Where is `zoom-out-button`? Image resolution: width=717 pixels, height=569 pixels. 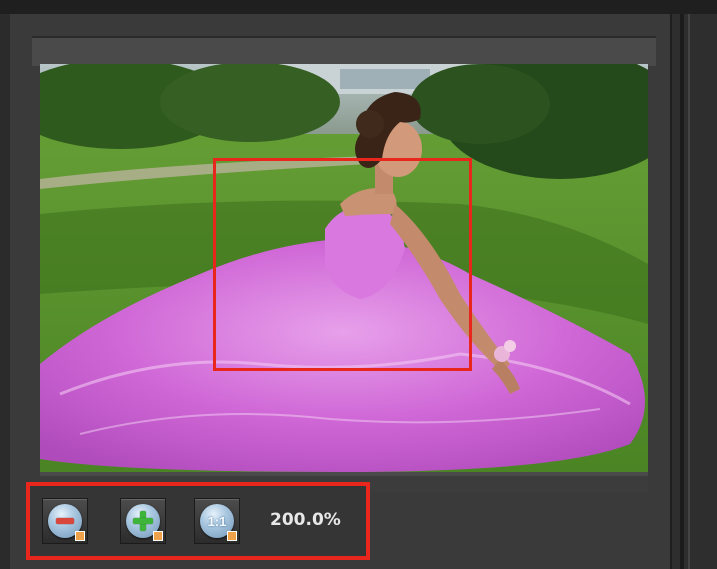
zoom-out-button is located at coordinates (65, 521).